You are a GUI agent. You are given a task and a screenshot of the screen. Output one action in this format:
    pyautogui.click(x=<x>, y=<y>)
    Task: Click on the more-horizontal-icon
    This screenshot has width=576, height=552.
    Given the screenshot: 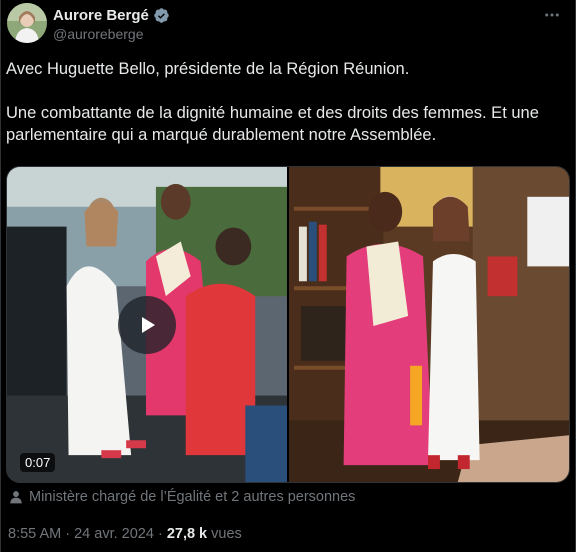 What is the action you would take?
    pyautogui.click(x=552, y=15)
    